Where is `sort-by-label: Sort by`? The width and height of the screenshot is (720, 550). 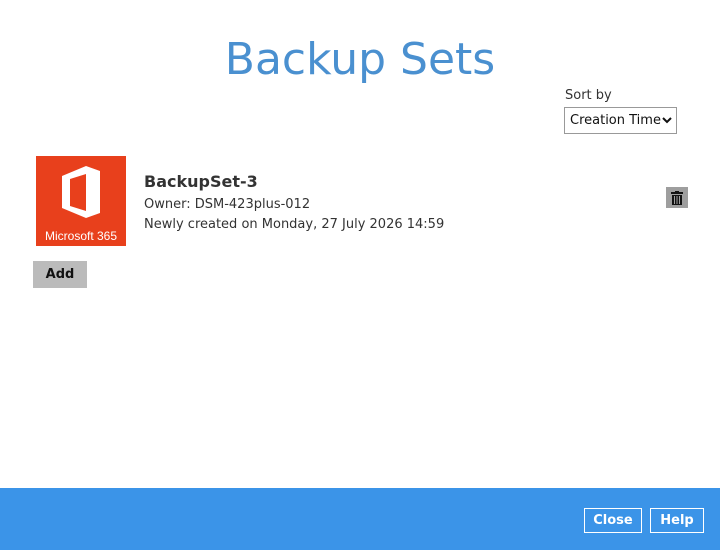
sort-by-label: Sort by is located at coordinates (588, 95).